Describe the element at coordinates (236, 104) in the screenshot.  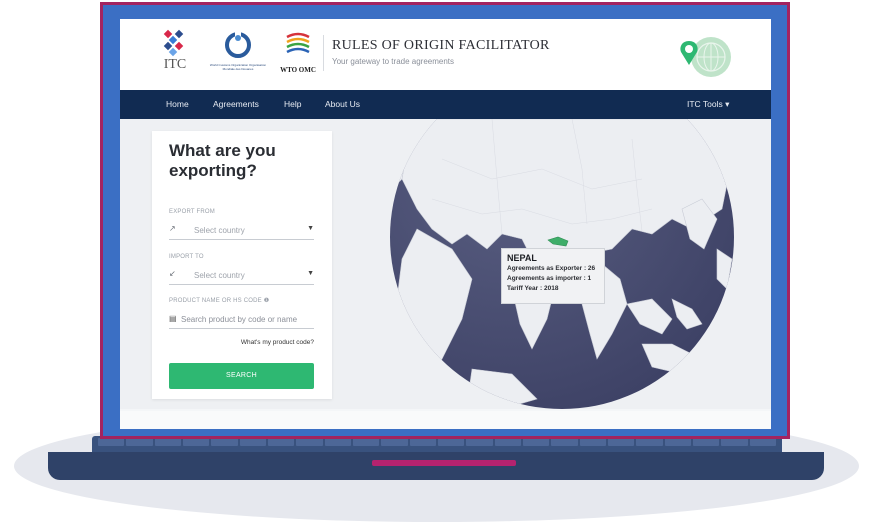
I see `nav-agreements: Agreements` at that location.